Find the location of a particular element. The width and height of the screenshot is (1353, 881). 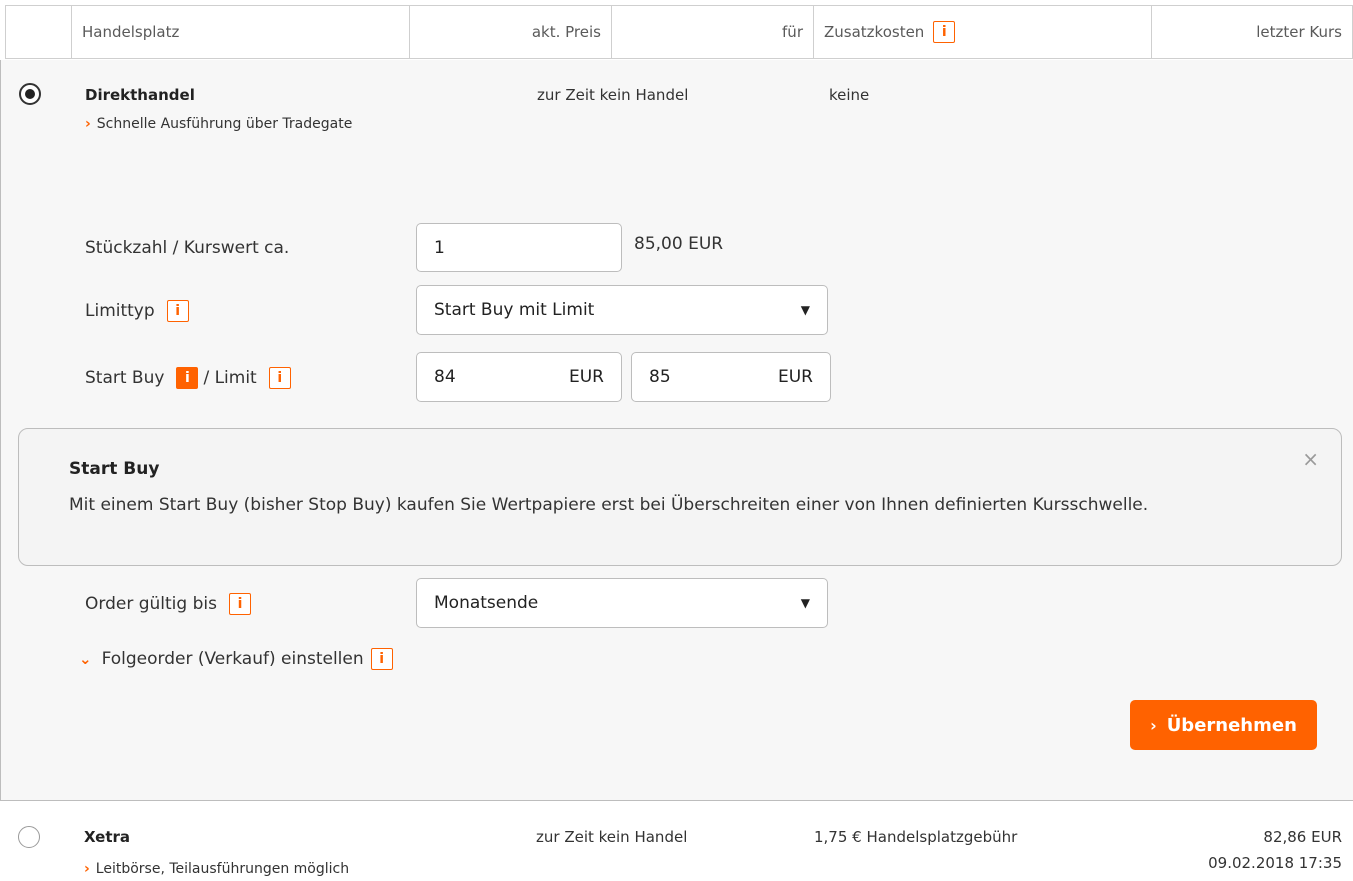

direkthandel-price: zur Zeit kein Handel is located at coordinates (613, 95).